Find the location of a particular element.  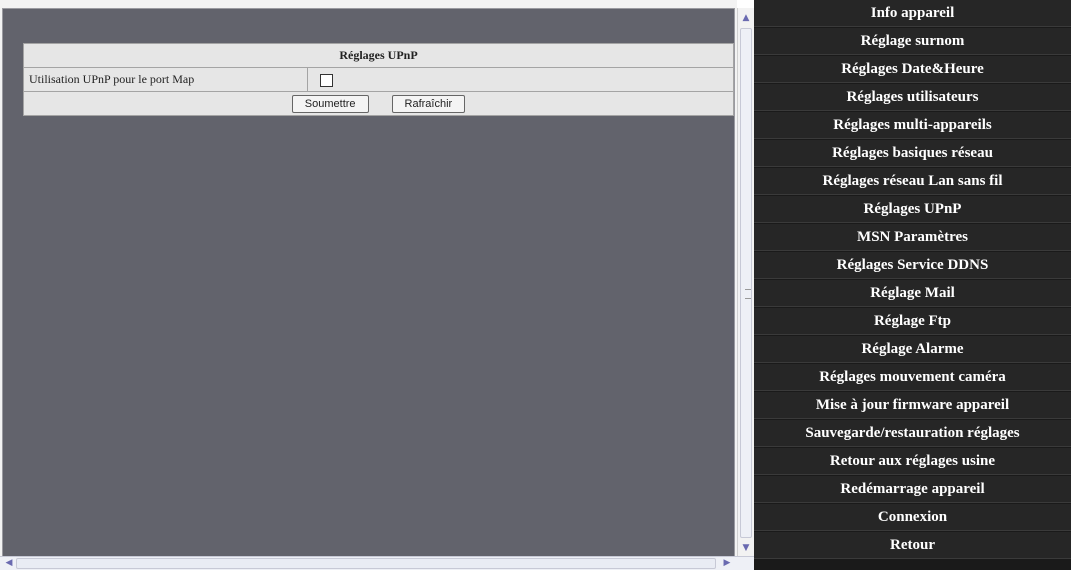

upnp-port-map-cell is located at coordinates (520, 79).